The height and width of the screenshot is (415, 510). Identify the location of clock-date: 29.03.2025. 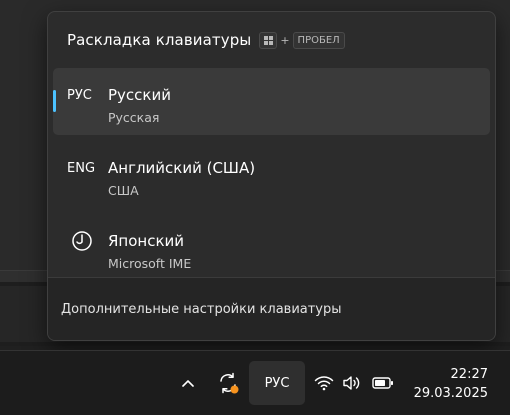
(450, 393).